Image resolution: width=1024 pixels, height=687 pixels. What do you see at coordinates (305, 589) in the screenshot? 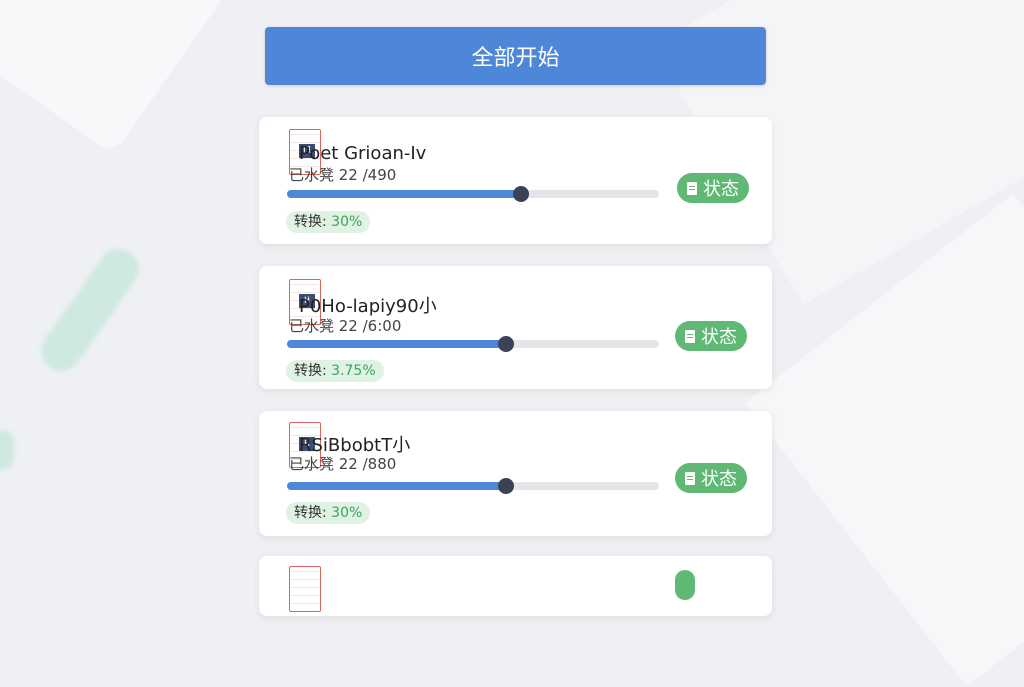
I see `file-thumbnail` at bounding box center [305, 589].